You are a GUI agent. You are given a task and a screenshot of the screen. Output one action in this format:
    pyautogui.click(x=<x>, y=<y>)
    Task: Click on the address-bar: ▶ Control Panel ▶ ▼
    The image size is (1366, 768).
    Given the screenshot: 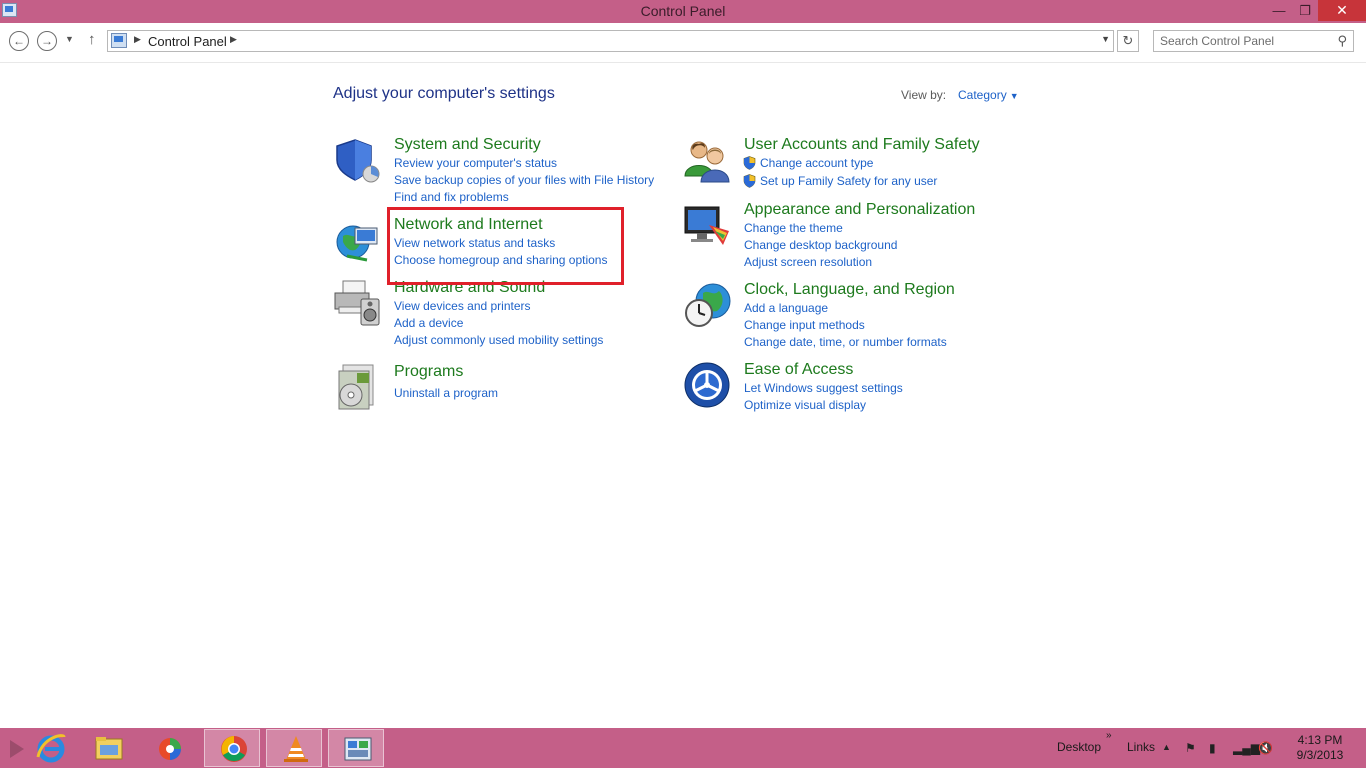 What is the action you would take?
    pyautogui.click(x=610, y=41)
    